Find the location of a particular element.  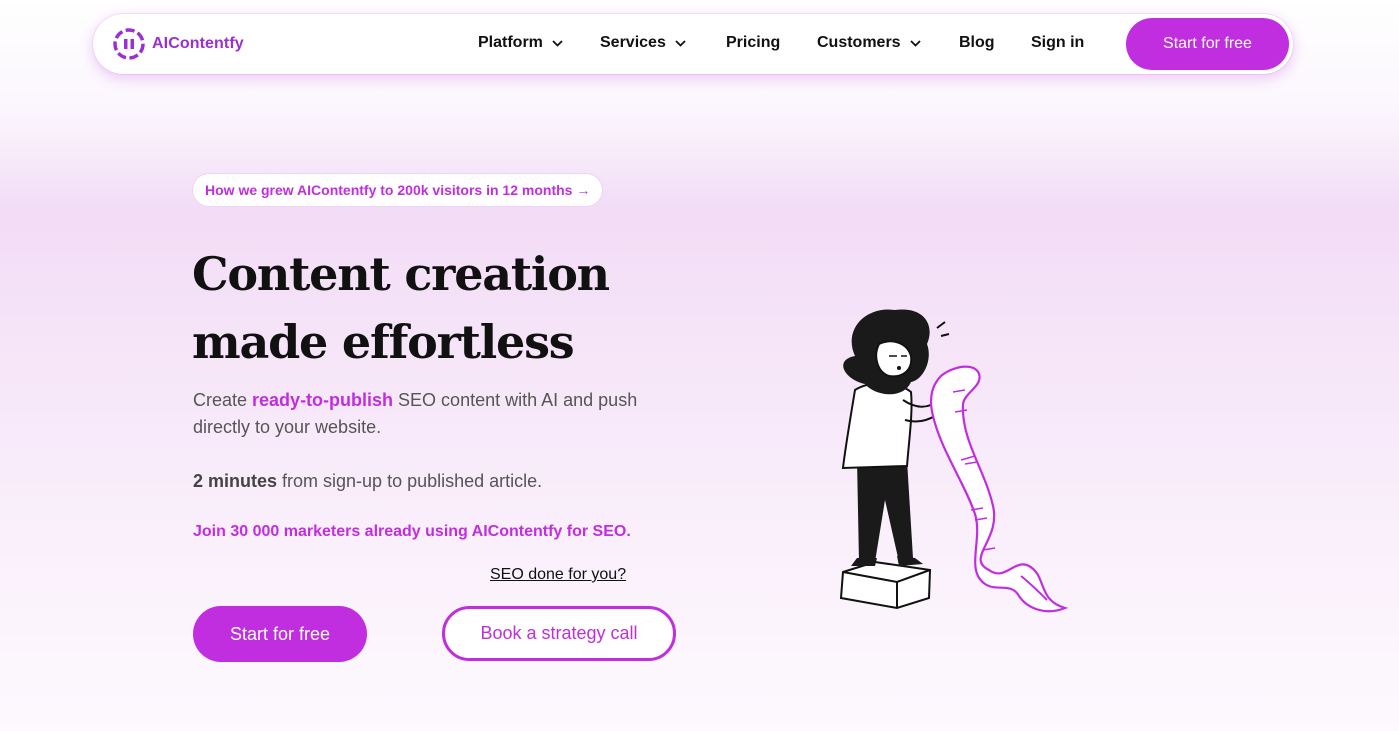

nav-platform: Platform is located at coordinates (520, 43).